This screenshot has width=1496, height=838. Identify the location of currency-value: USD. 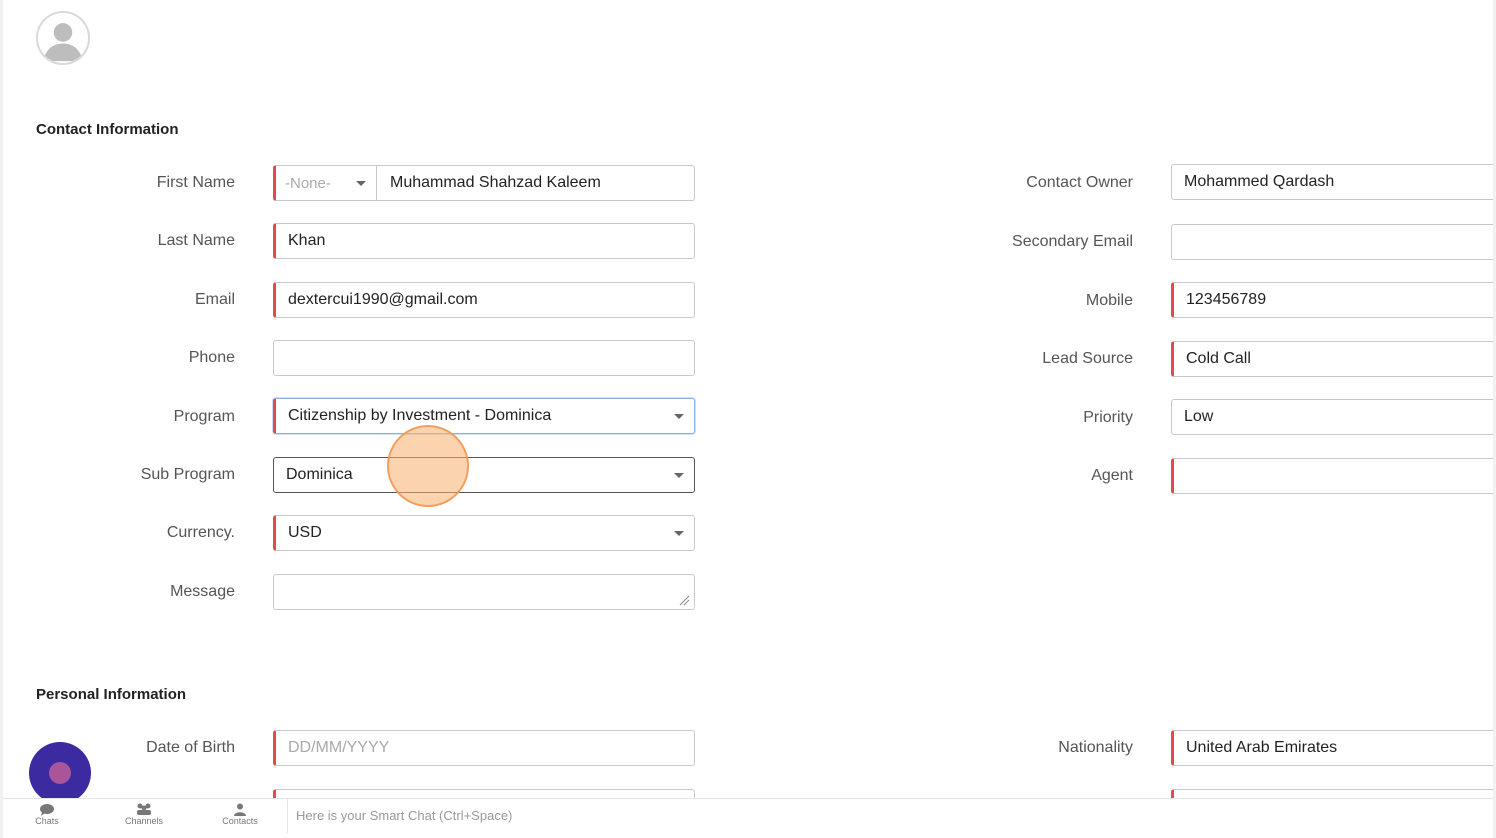
(305, 532).